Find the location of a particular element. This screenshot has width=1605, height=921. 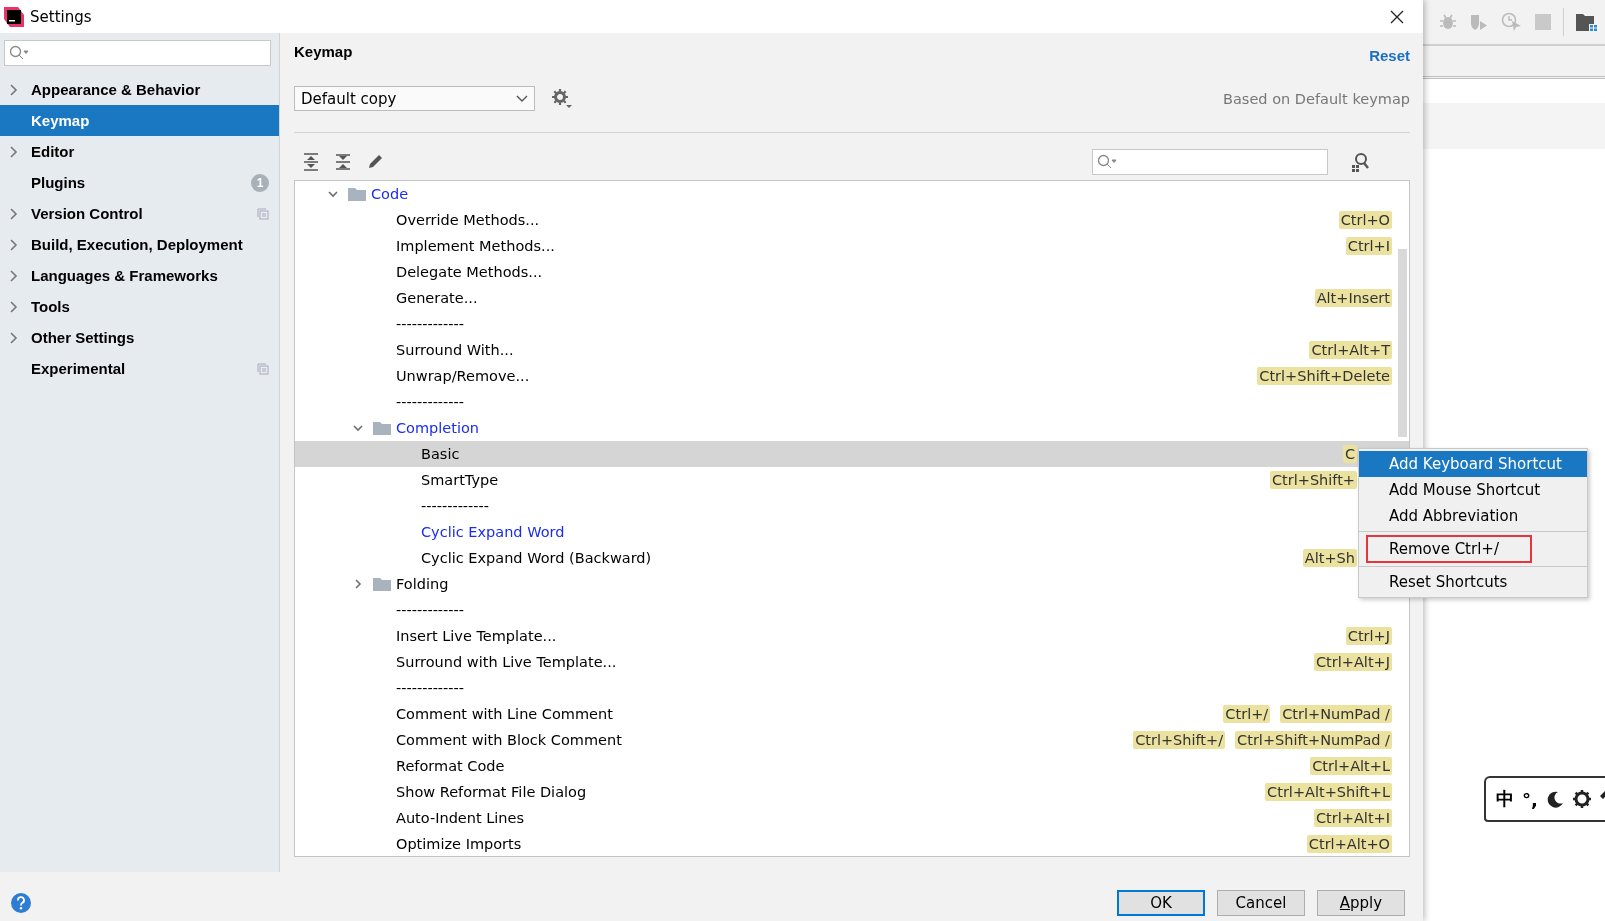

sidebar-label: Version Control is located at coordinates (87, 213).